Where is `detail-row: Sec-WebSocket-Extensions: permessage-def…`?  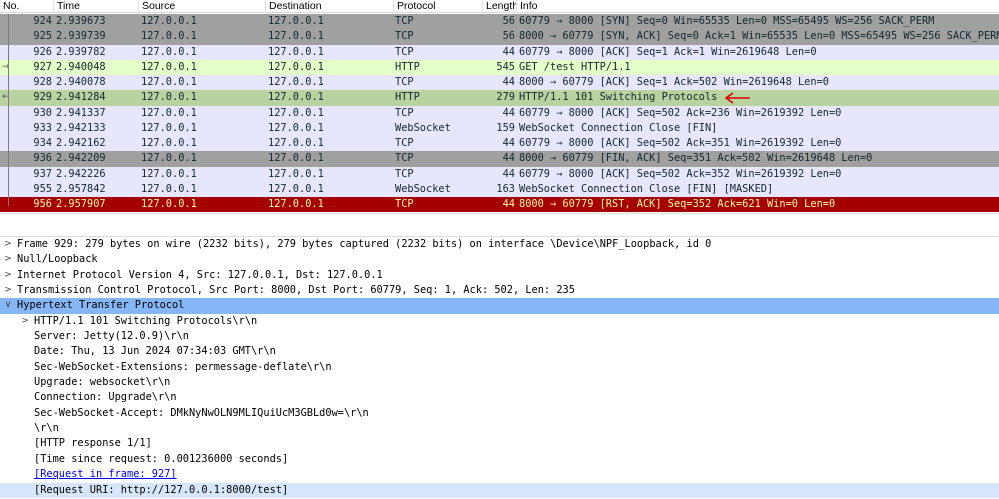 detail-row: Sec-WebSocket-Extensions: permessage-def… is located at coordinates (499, 367).